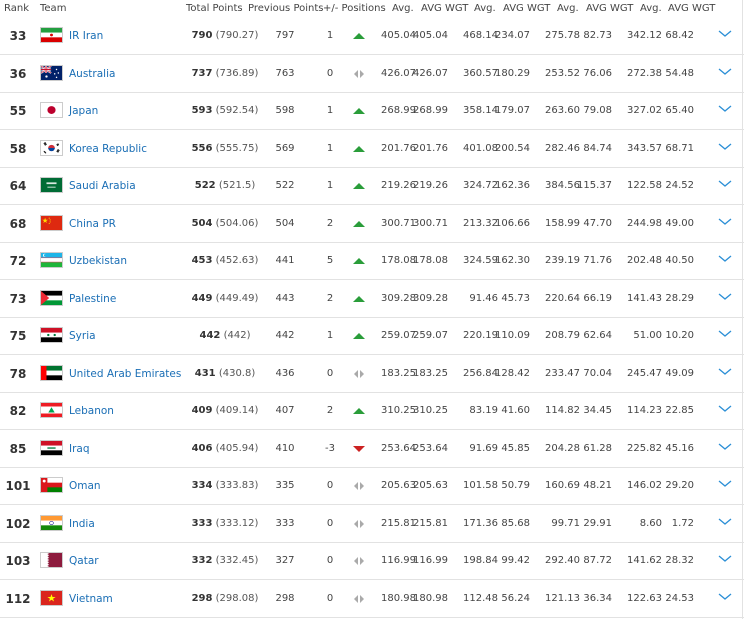 The width and height of the screenshot is (744, 619). Describe the element at coordinates (225, 485) in the screenshot. I see `total-points-cell: 334 (333.83)` at that location.